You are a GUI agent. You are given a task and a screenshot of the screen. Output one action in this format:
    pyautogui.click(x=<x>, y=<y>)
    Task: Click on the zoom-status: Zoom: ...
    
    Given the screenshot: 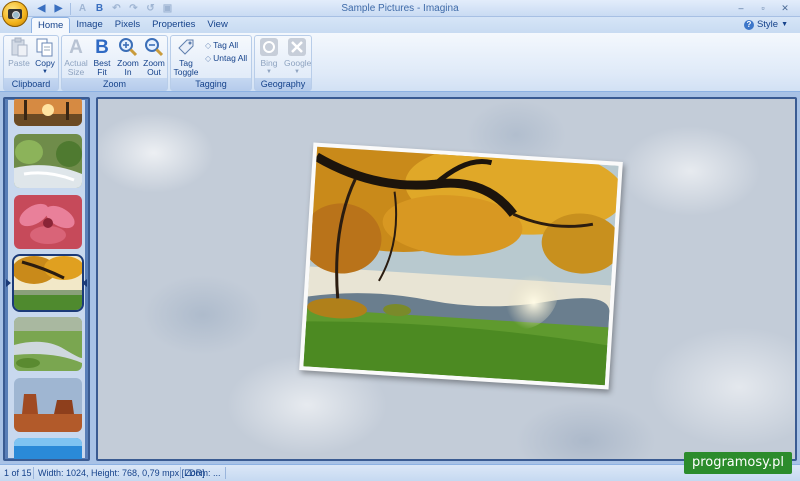 What is the action you would take?
    pyautogui.click(x=203, y=473)
    